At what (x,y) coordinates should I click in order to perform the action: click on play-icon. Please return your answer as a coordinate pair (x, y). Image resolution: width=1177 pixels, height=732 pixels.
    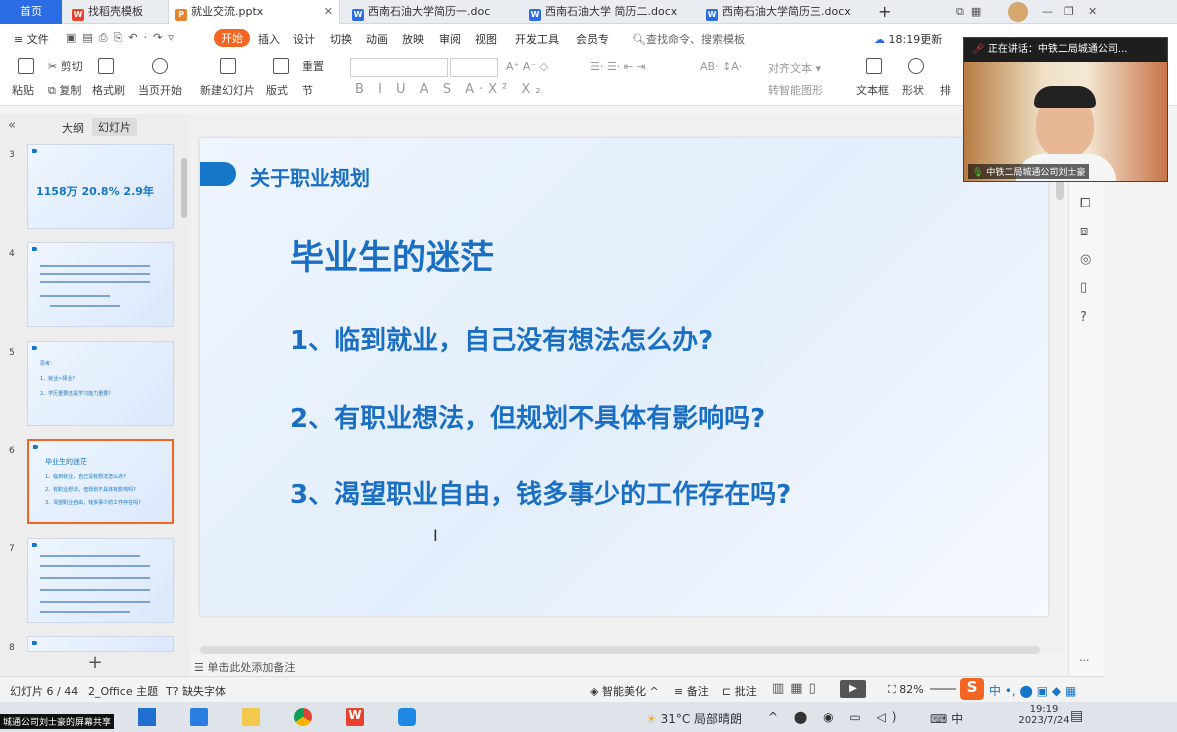
    Looking at the image, I should click on (160, 66).